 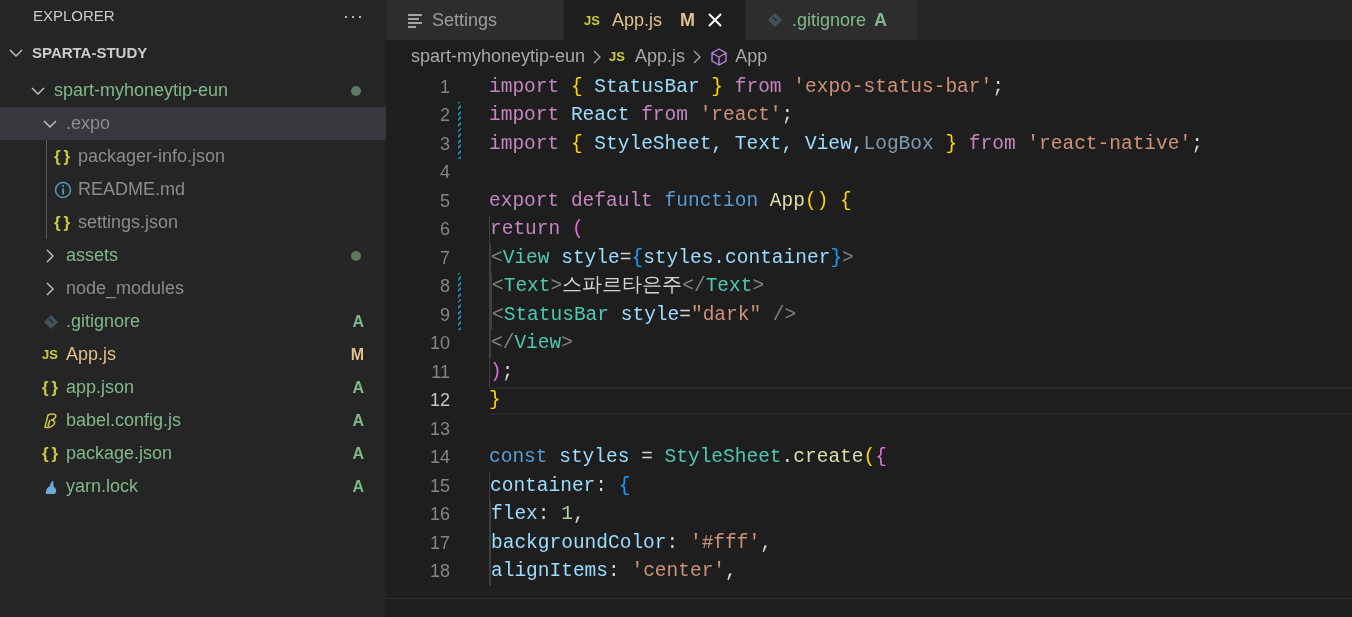 What do you see at coordinates (193, 156) in the screenshot?
I see `tree-item: {} packager-info.json` at bounding box center [193, 156].